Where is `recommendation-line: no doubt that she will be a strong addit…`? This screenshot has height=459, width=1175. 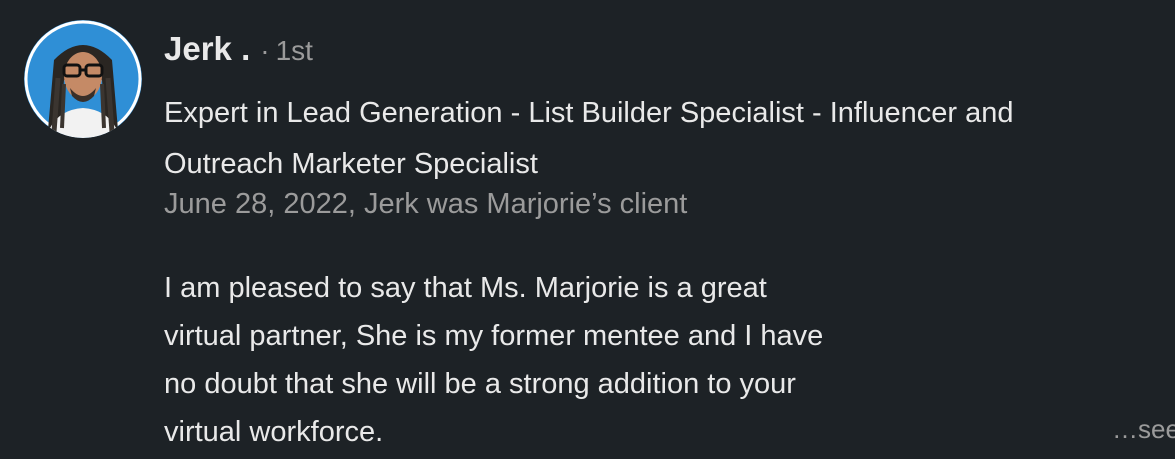
recommendation-line: no doubt that she will be a strong addit… is located at coordinates (480, 384).